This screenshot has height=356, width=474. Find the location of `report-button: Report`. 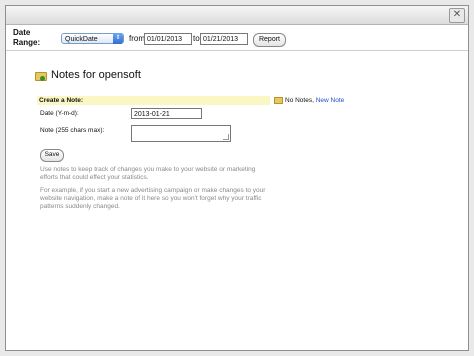

report-button: Report is located at coordinates (269, 40).